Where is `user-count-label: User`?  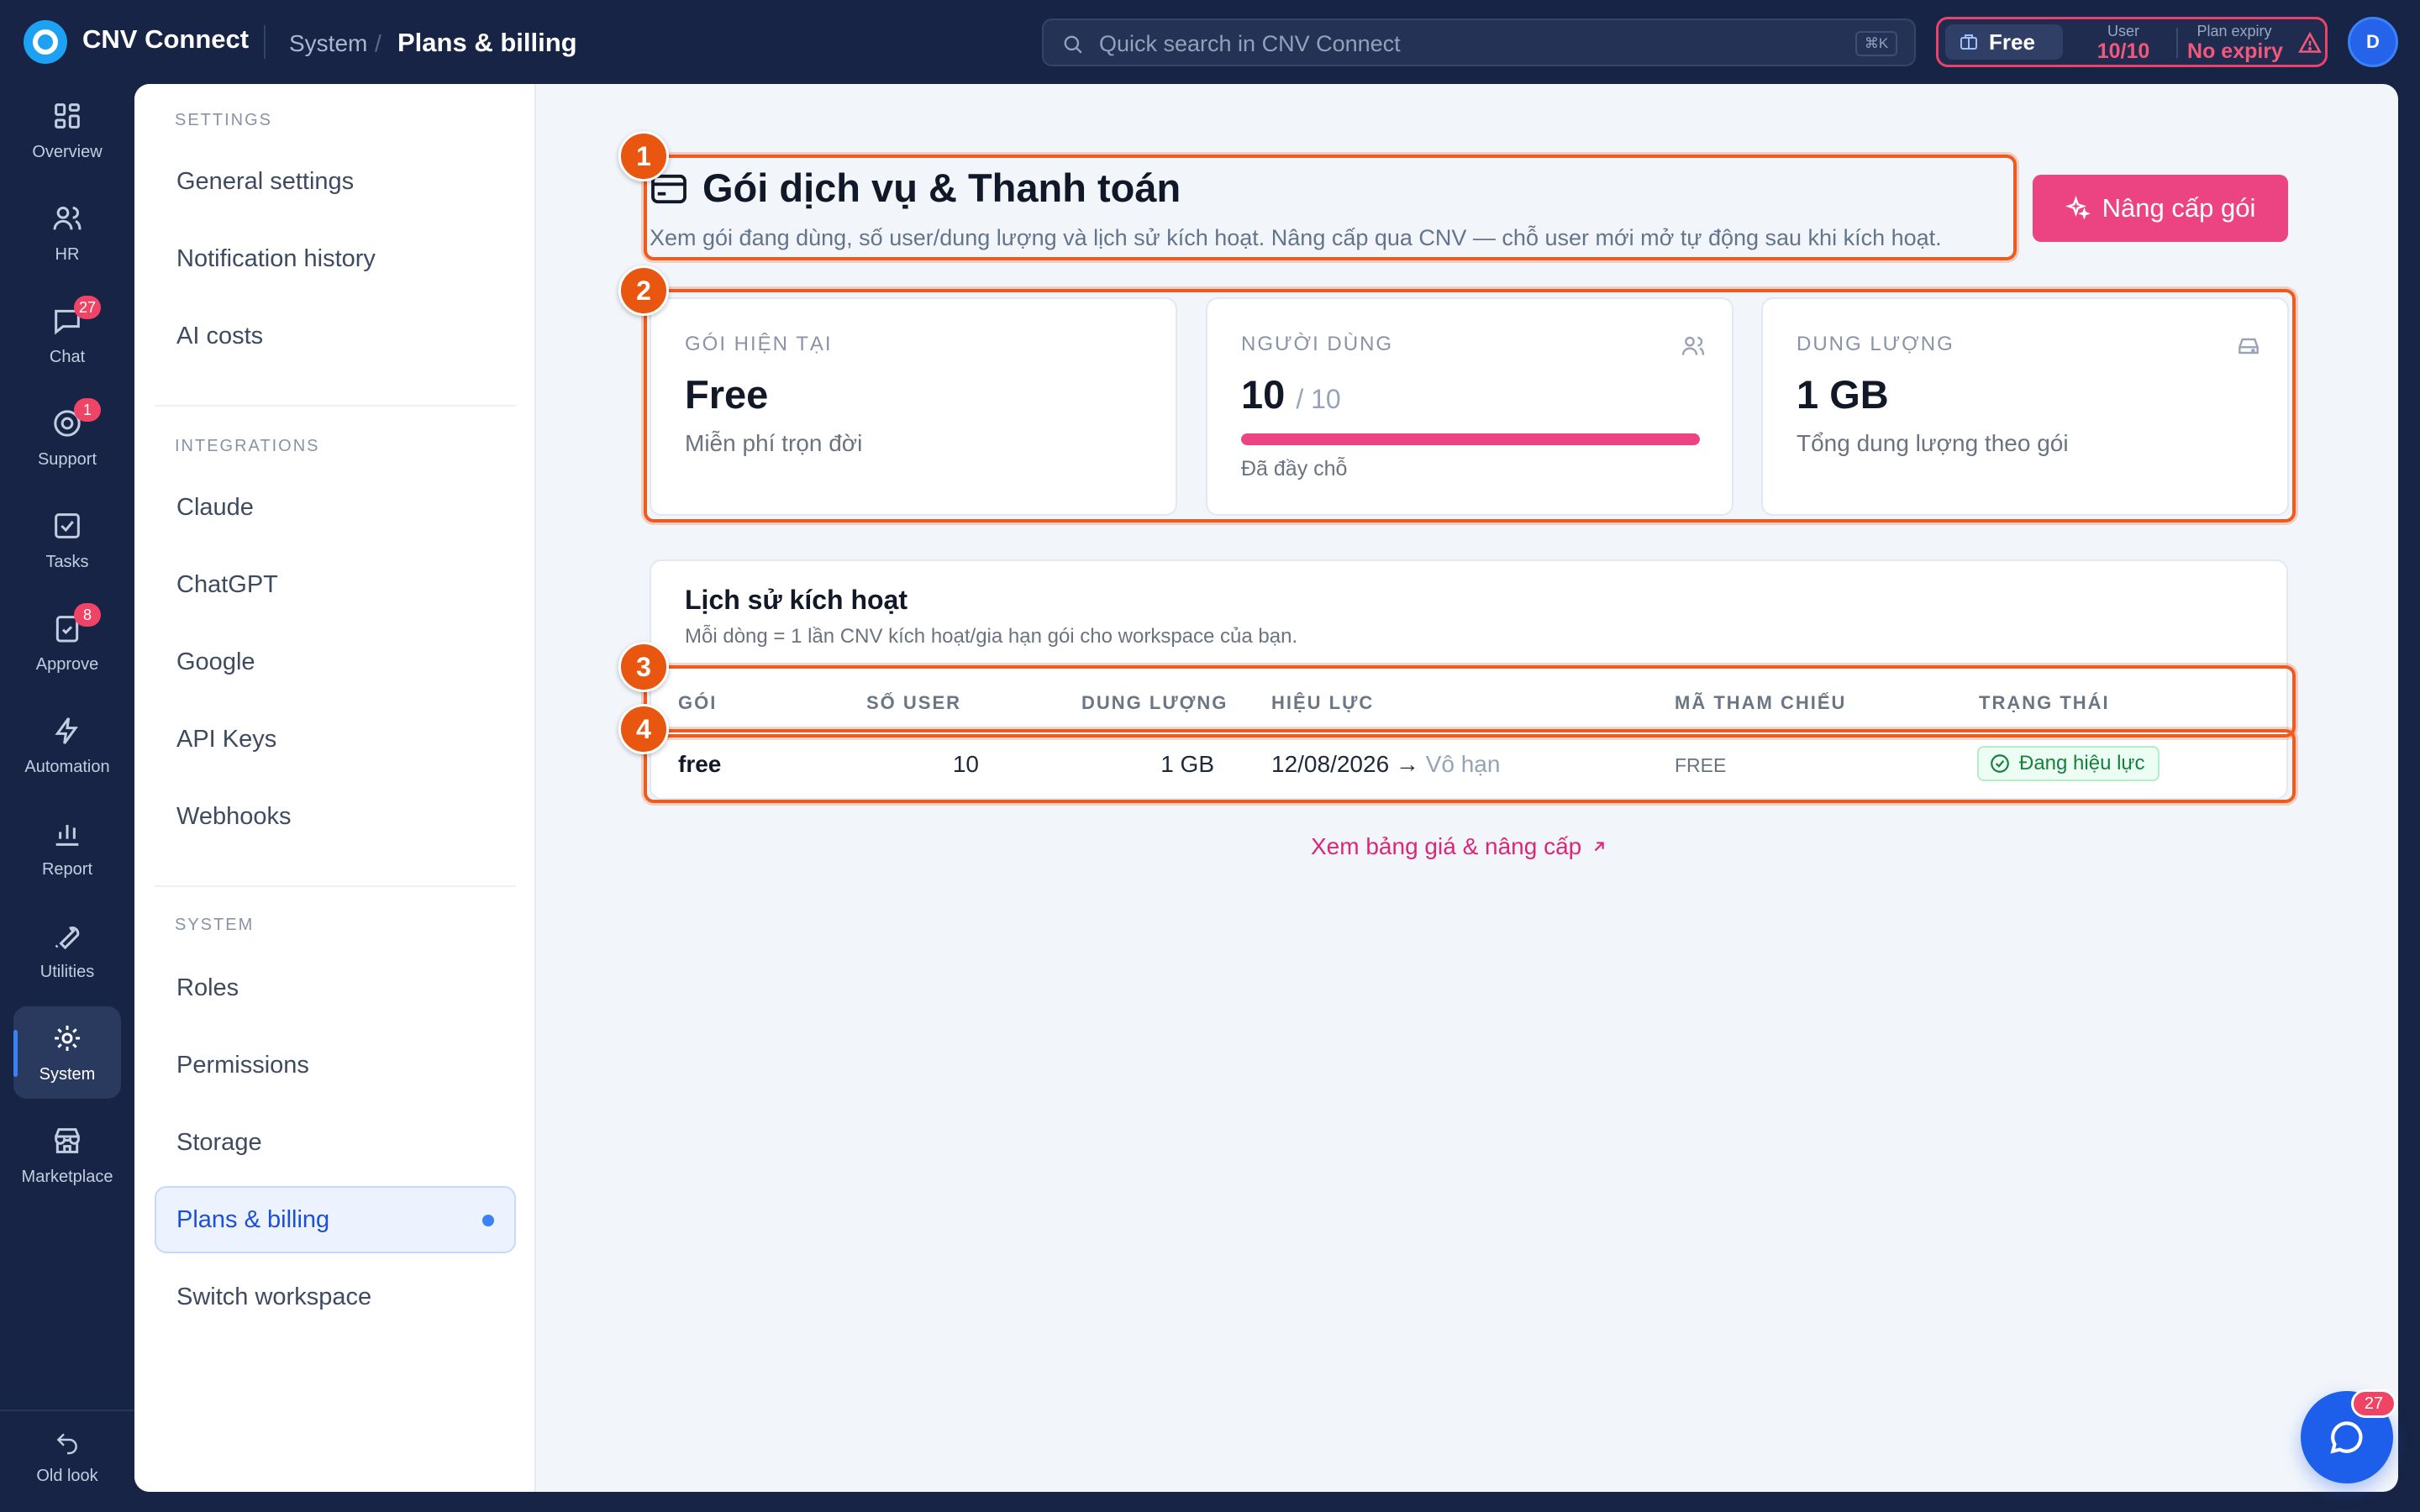
user-count-label: User is located at coordinates (2123, 31).